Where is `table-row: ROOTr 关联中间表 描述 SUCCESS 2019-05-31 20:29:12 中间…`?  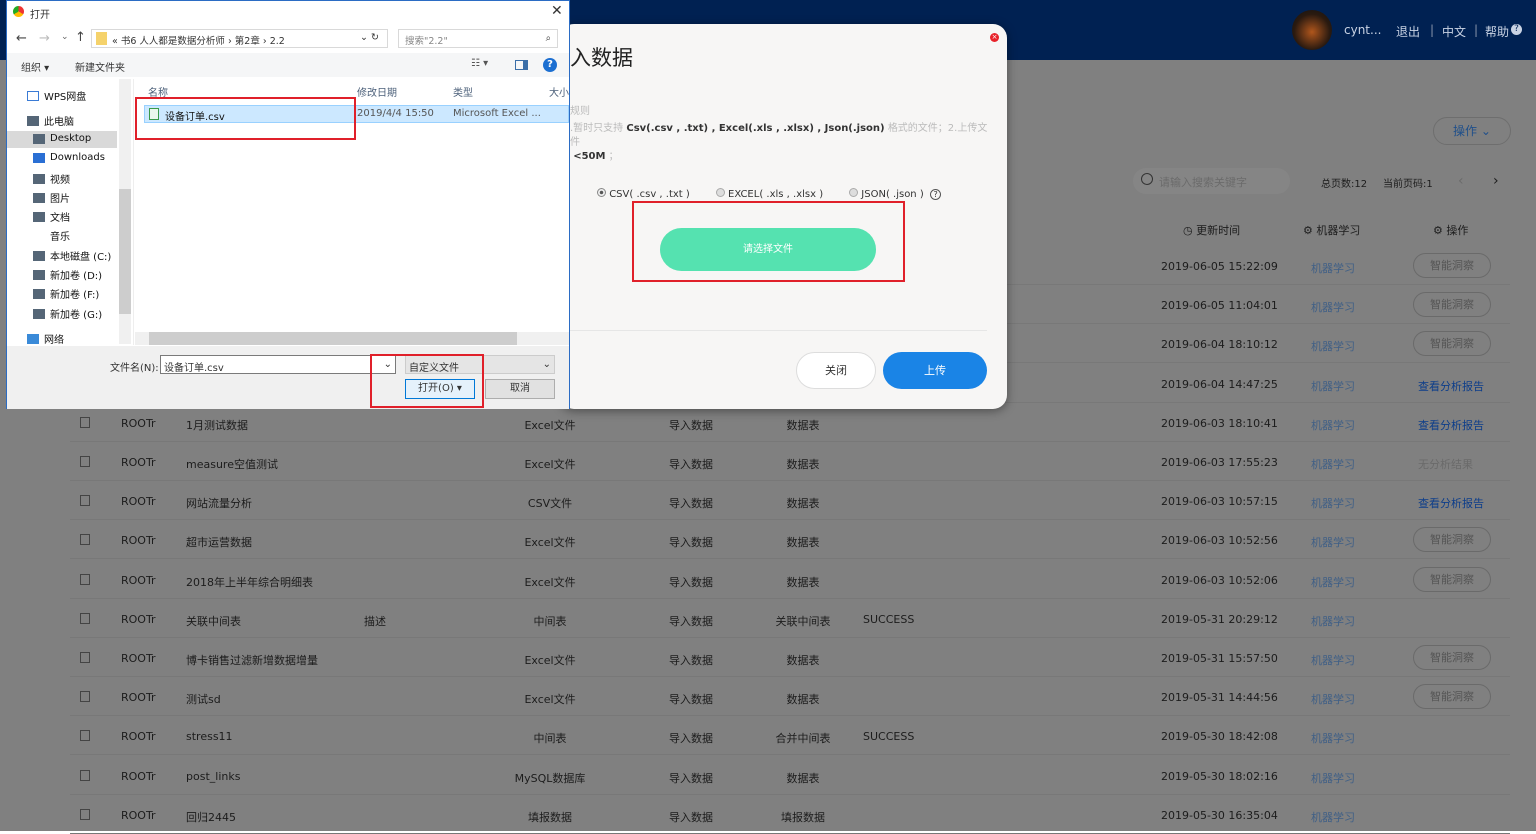 table-row: ROOTr 关联中间表 描述 SUCCESS 2019-05-31 20:29:12 中间… is located at coordinates (790, 618).